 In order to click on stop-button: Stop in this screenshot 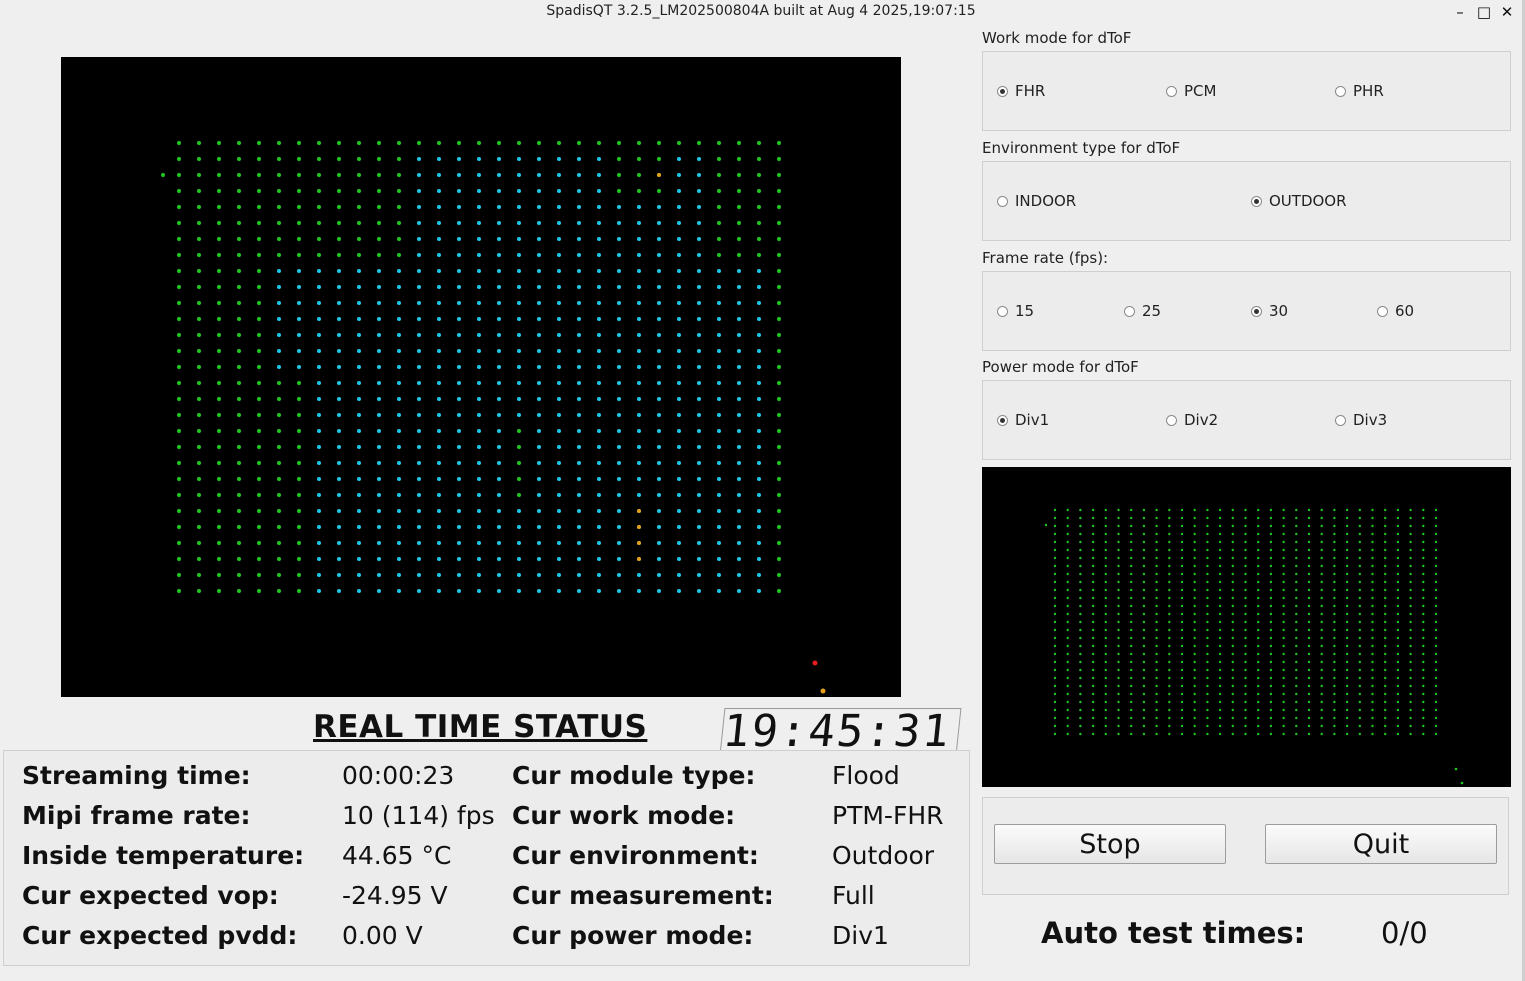, I will do `click(1110, 844)`.